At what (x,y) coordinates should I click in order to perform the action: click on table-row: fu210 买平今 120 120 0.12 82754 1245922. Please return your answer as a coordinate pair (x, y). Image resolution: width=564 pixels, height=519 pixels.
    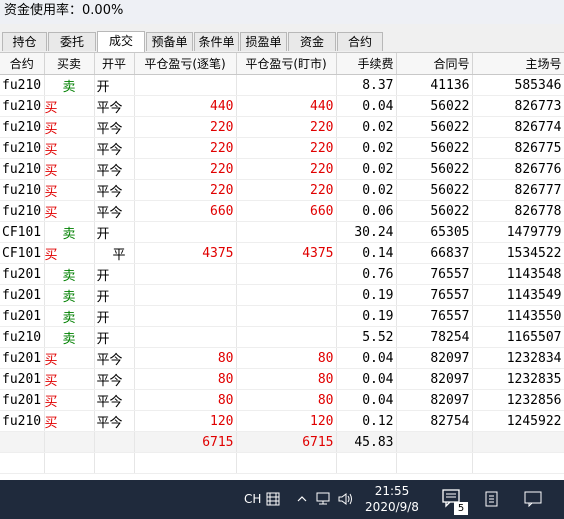
    Looking at the image, I should click on (282, 421).